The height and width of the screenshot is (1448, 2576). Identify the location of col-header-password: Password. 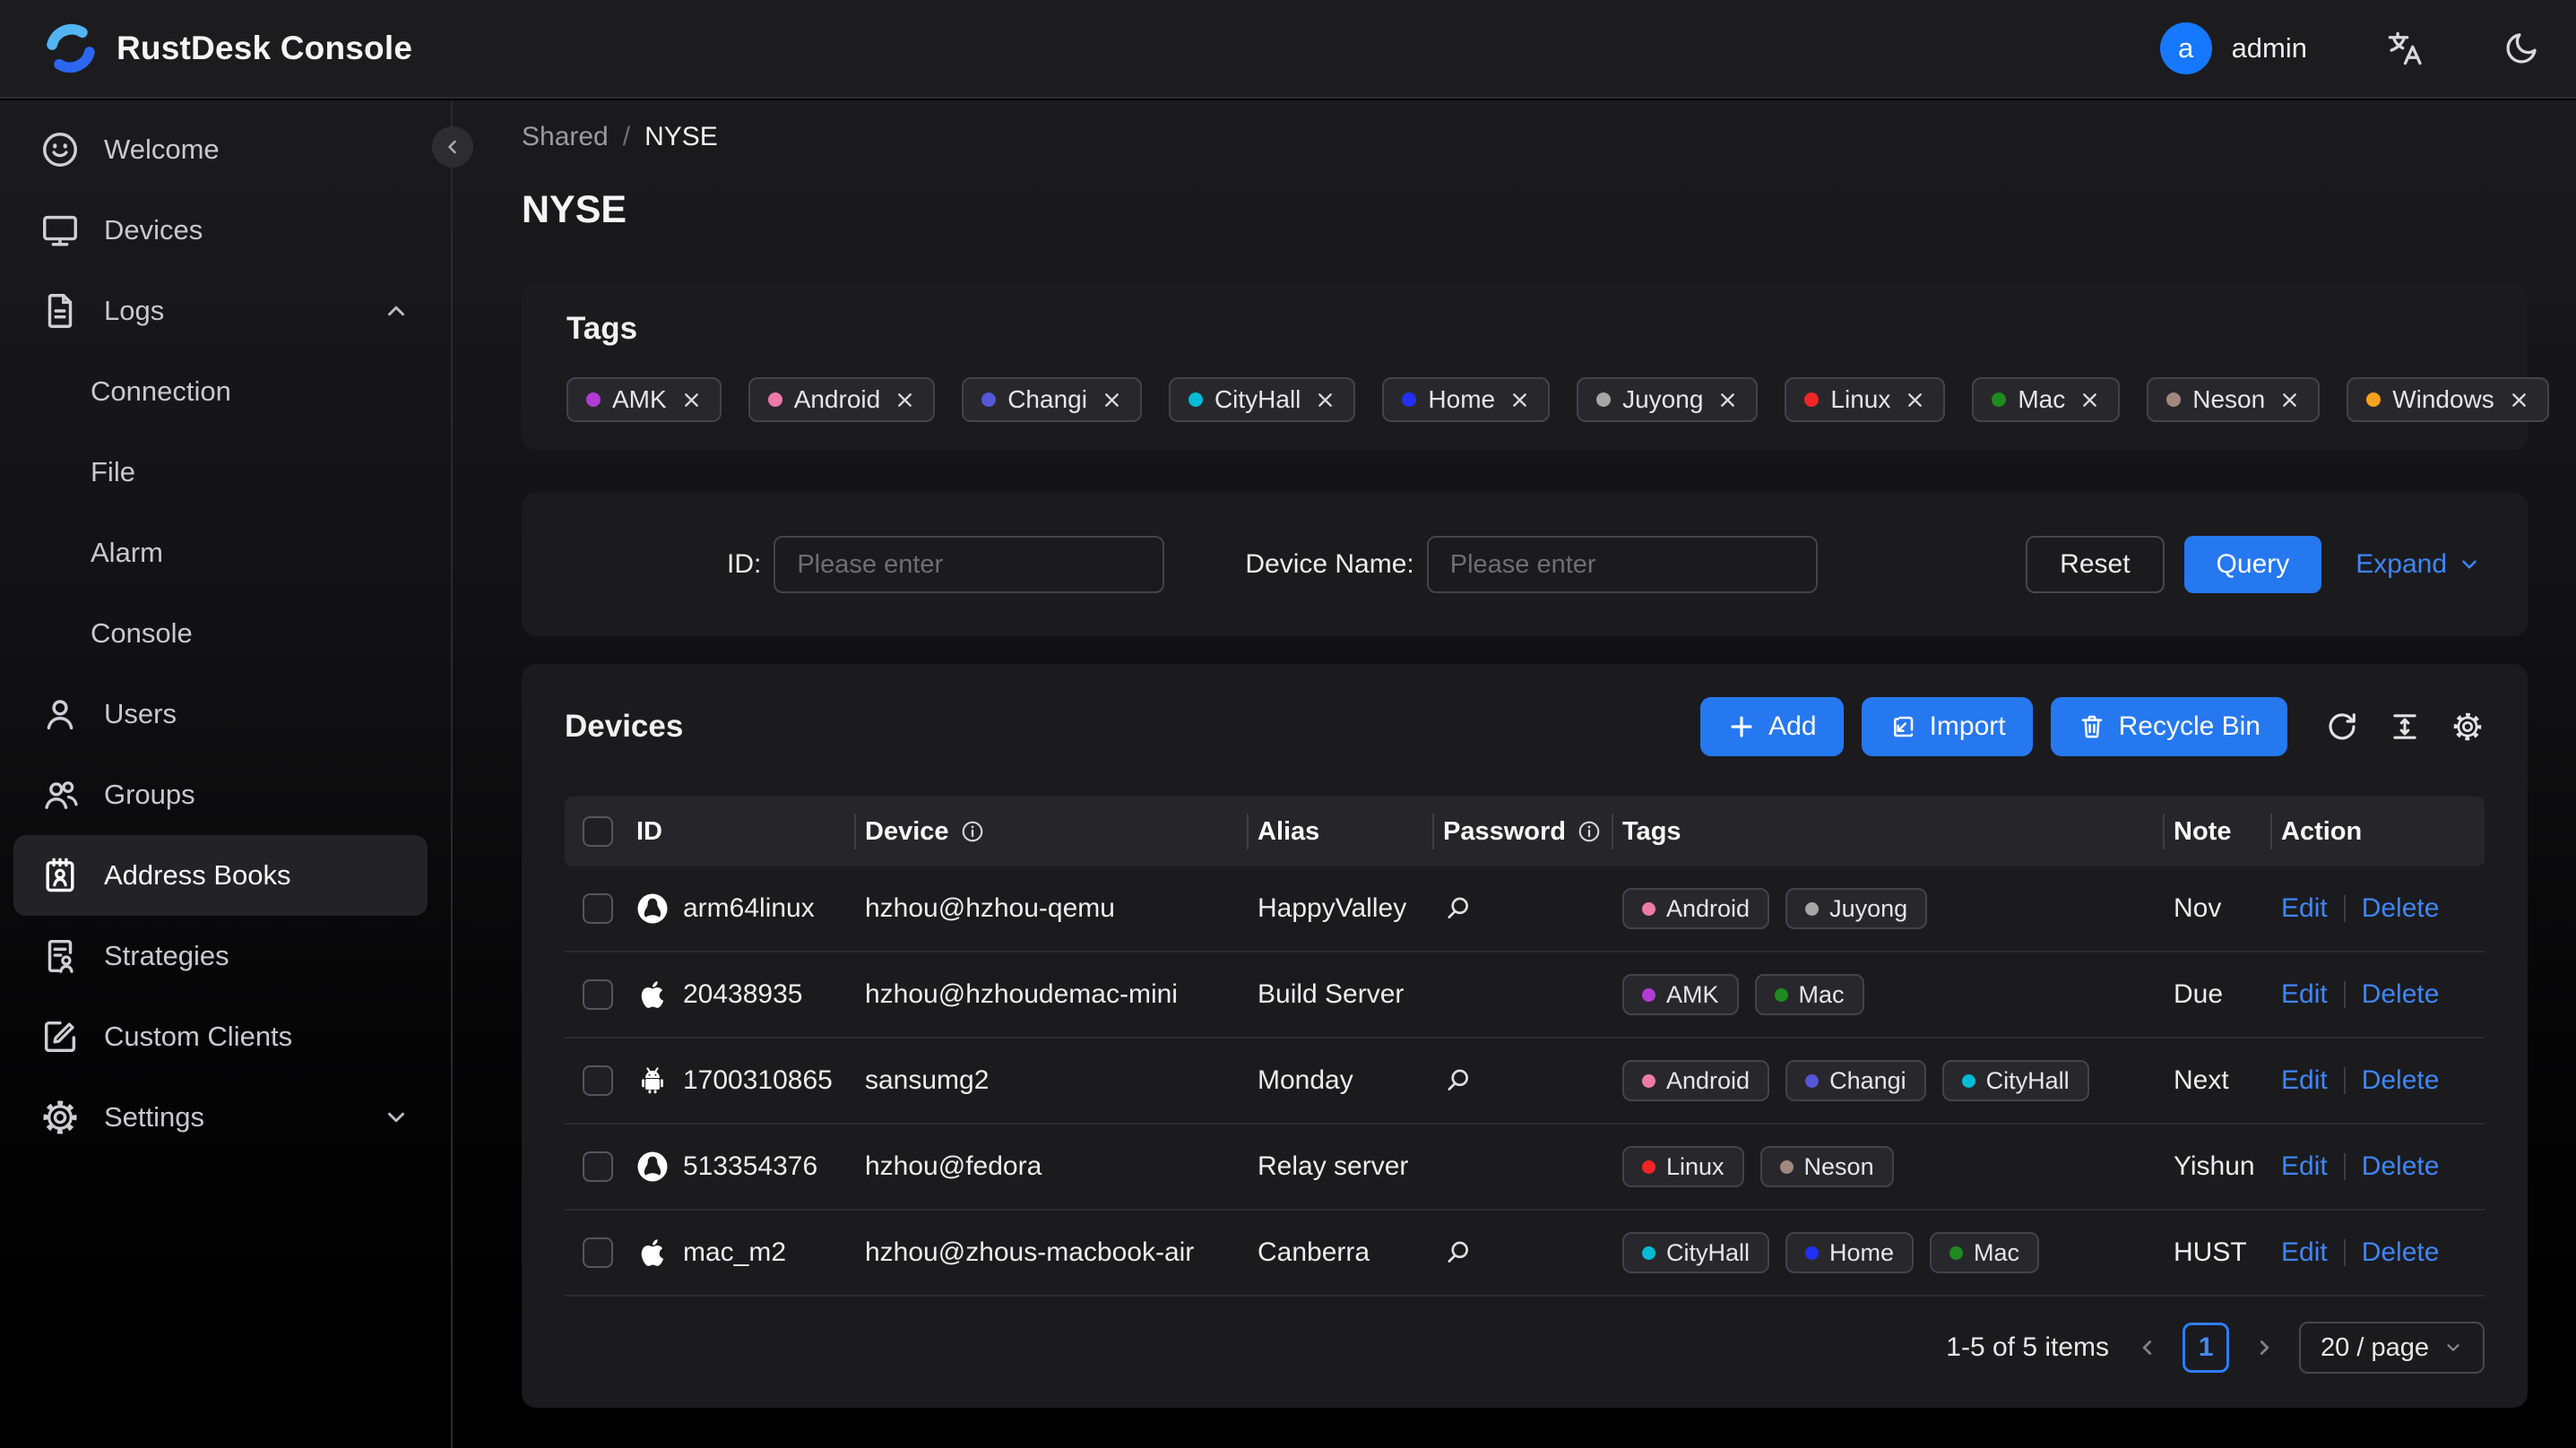
(1527, 832).